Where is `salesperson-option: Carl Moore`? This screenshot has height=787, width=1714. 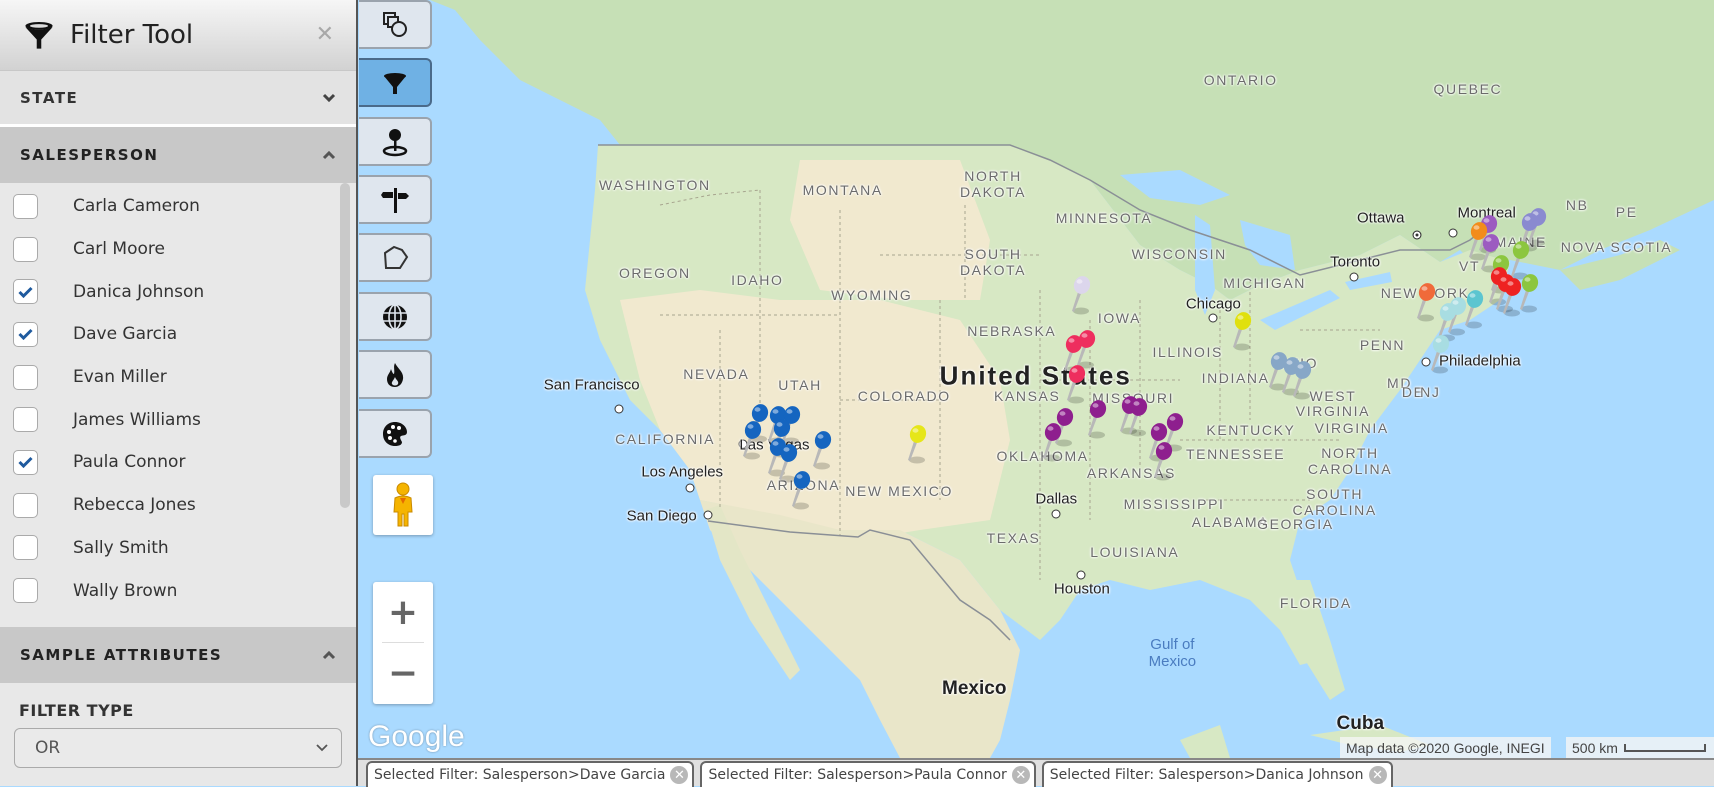
salesperson-option: Carl Moore is located at coordinates (178, 249).